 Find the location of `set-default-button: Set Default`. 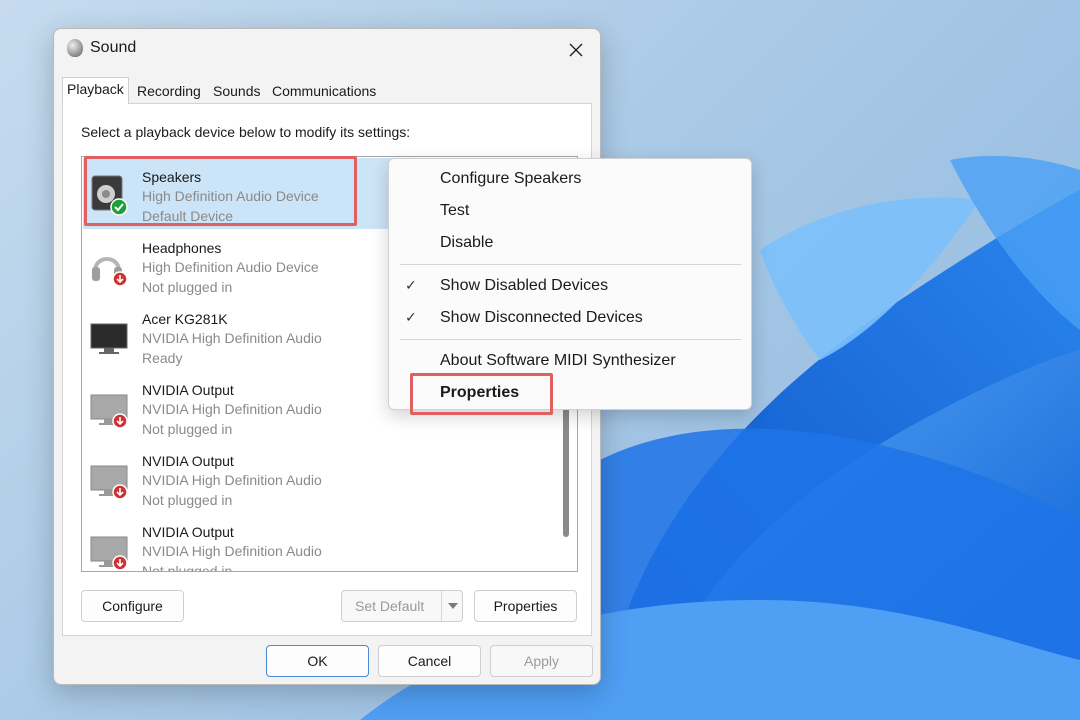

set-default-button: Set Default is located at coordinates (402, 606).